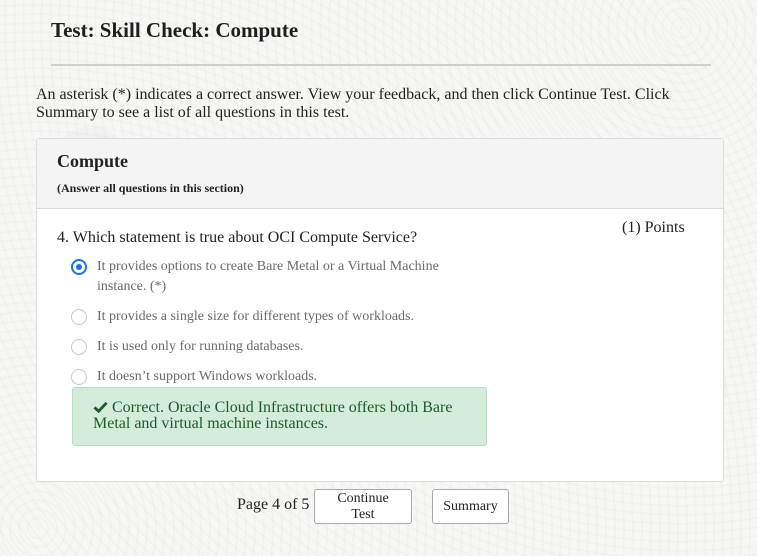 This screenshot has width=757, height=556. I want to click on page-title: Test: Skill Check: Compute, so click(175, 30).